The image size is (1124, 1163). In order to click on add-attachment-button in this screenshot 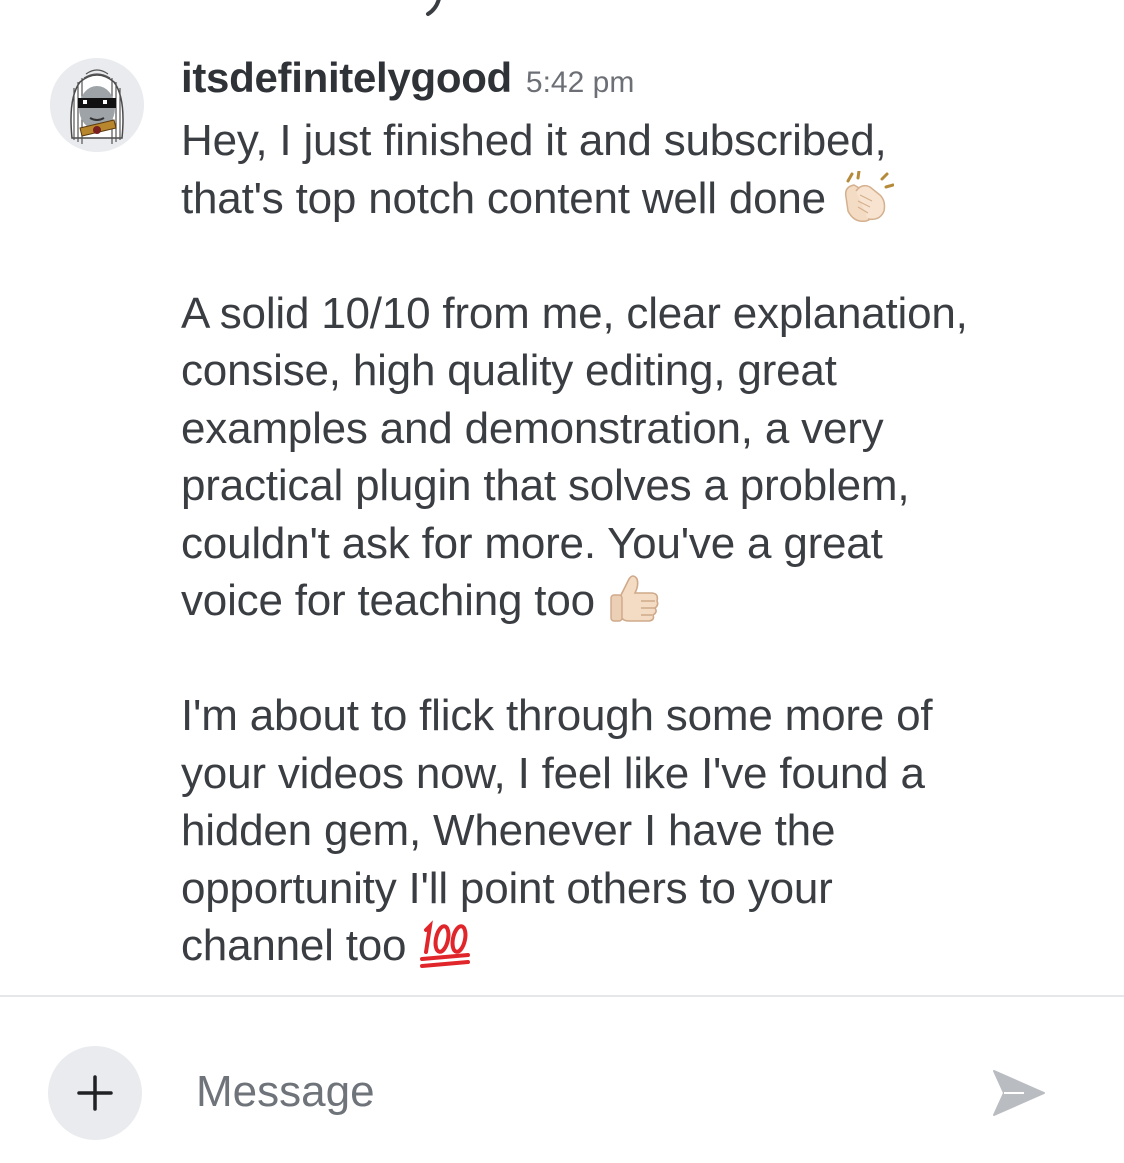, I will do `click(95, 1093)`.